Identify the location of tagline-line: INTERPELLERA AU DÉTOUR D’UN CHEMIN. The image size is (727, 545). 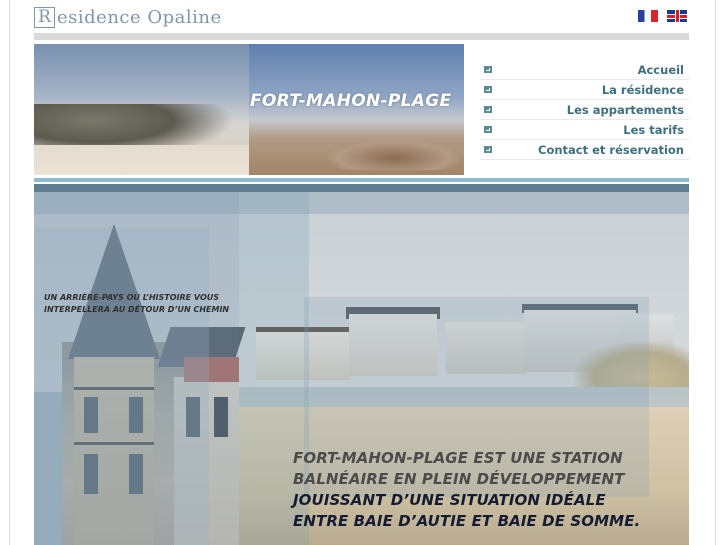
(137, 309).